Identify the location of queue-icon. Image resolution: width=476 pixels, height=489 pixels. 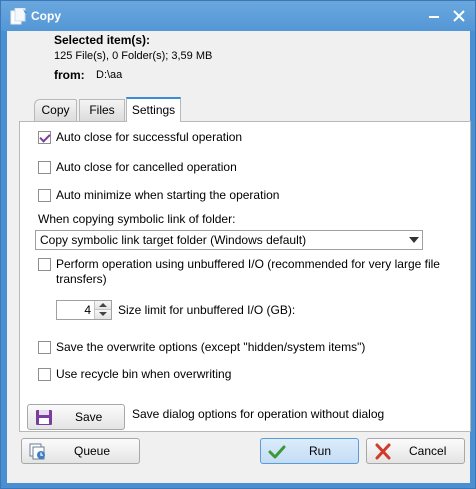
(37, 451).